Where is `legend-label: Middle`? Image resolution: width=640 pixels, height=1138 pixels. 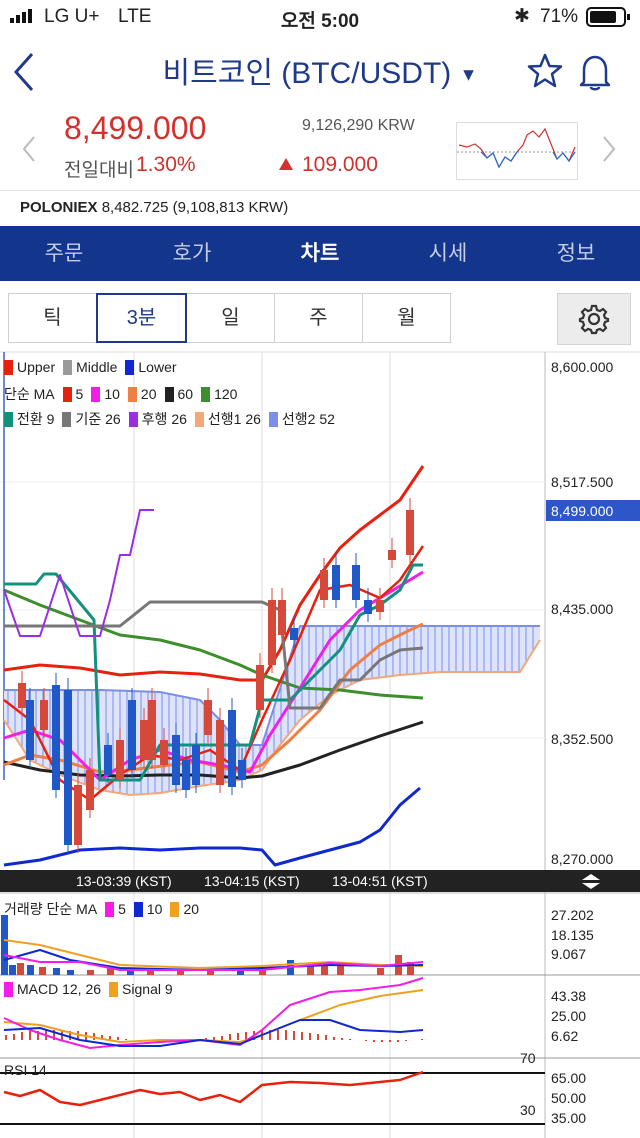
legend-label: Middle is located at coordinates (97, 367).